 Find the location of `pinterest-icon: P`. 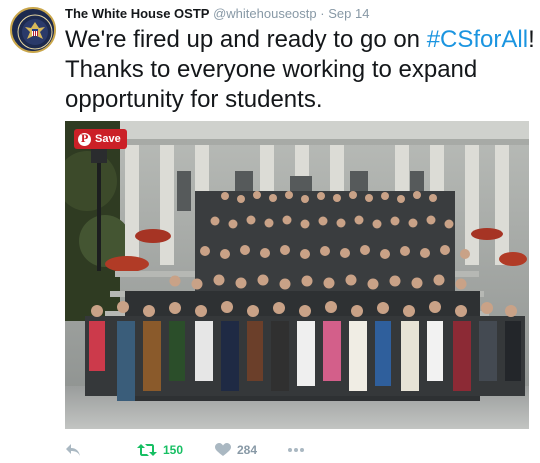

pinterest-icon: P is located at coordinates (84, 139).